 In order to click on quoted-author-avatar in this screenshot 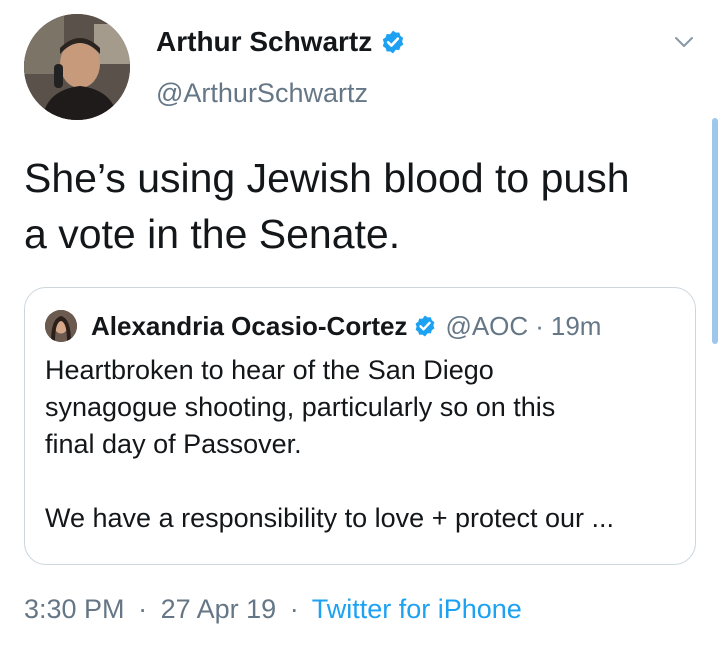, I will do `click(61, 326)`.